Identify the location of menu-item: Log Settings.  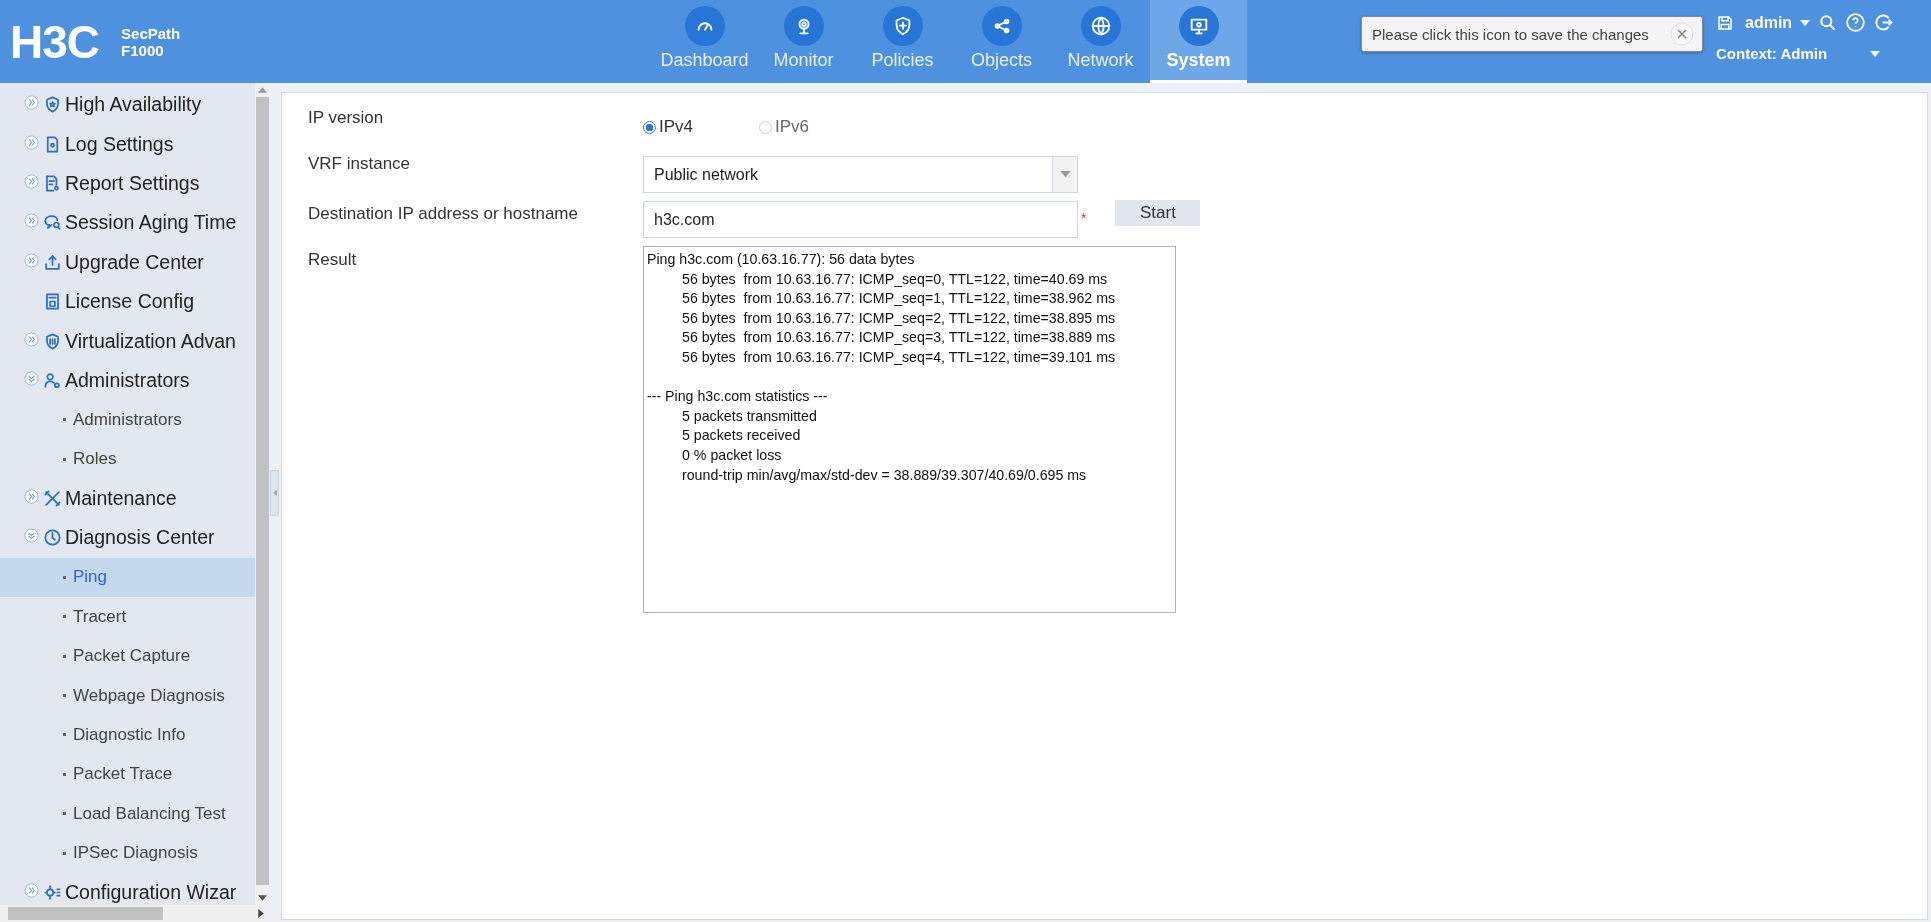
(127, 144).